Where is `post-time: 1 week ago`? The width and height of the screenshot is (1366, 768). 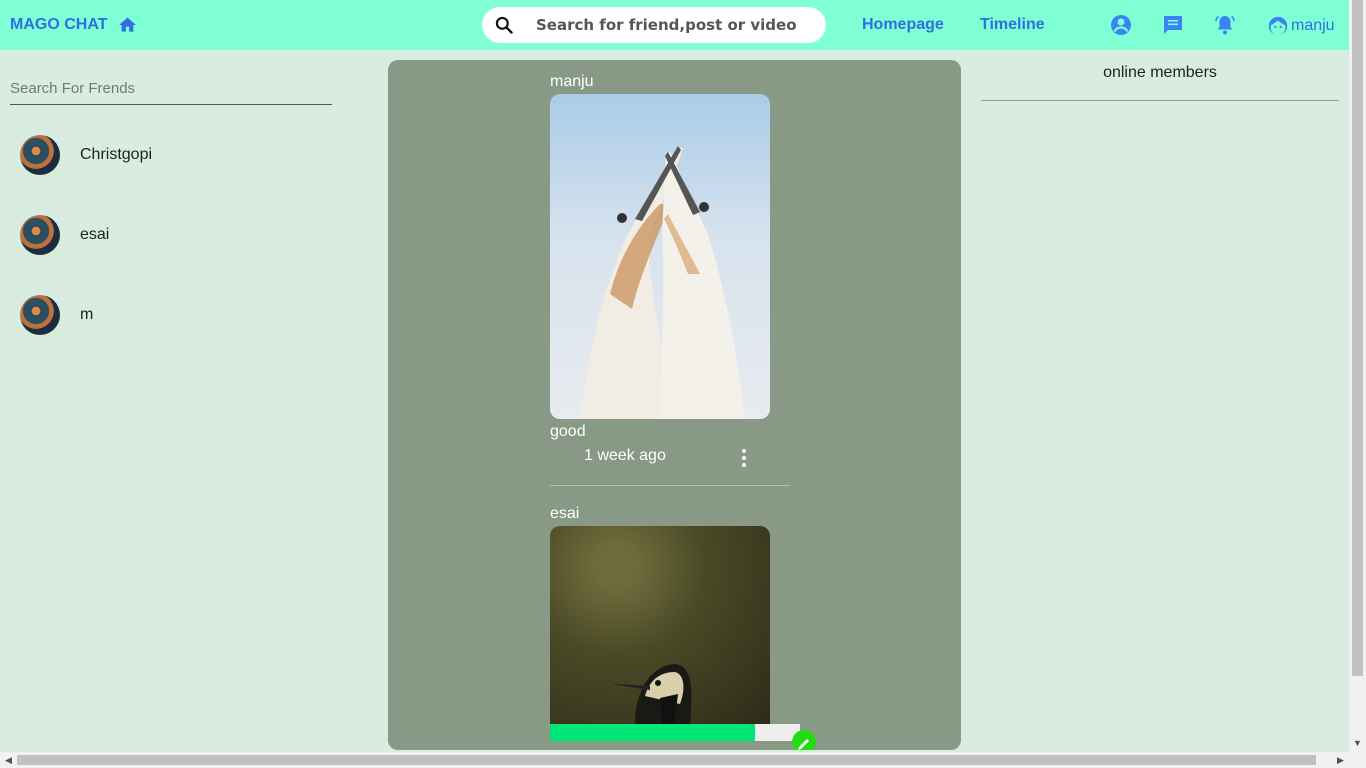 post-time: 1 week ago is located at coordinates (625, 455).